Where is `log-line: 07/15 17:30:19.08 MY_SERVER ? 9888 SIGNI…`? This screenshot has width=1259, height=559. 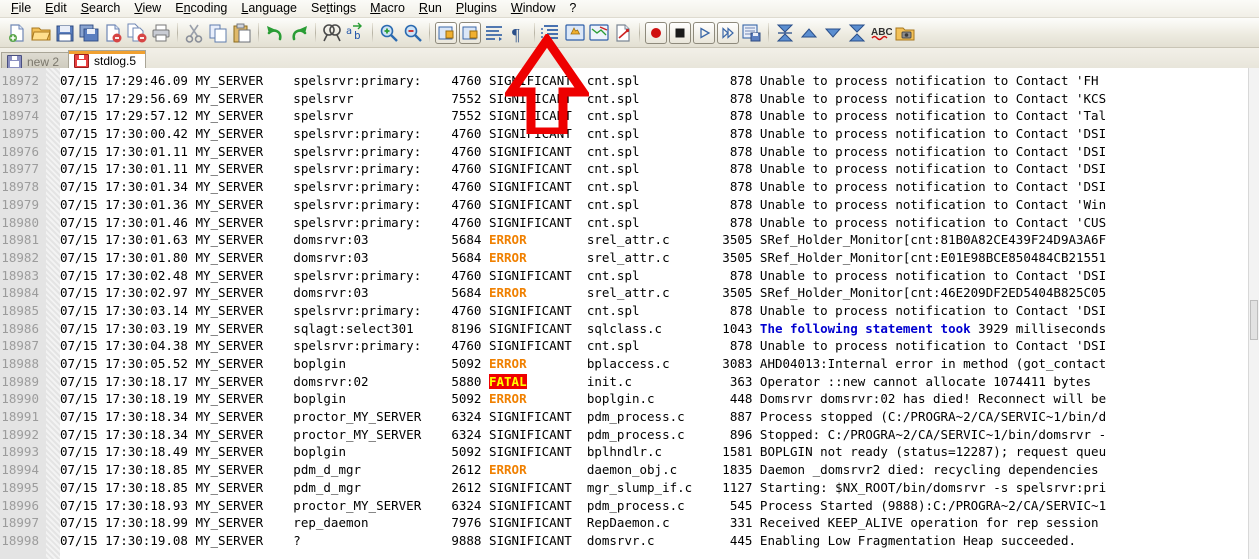
log-line: 07/15 17:30:19.08 MY_SERVER ? 9888 SIGNI… is located at coordinates (583, 541).